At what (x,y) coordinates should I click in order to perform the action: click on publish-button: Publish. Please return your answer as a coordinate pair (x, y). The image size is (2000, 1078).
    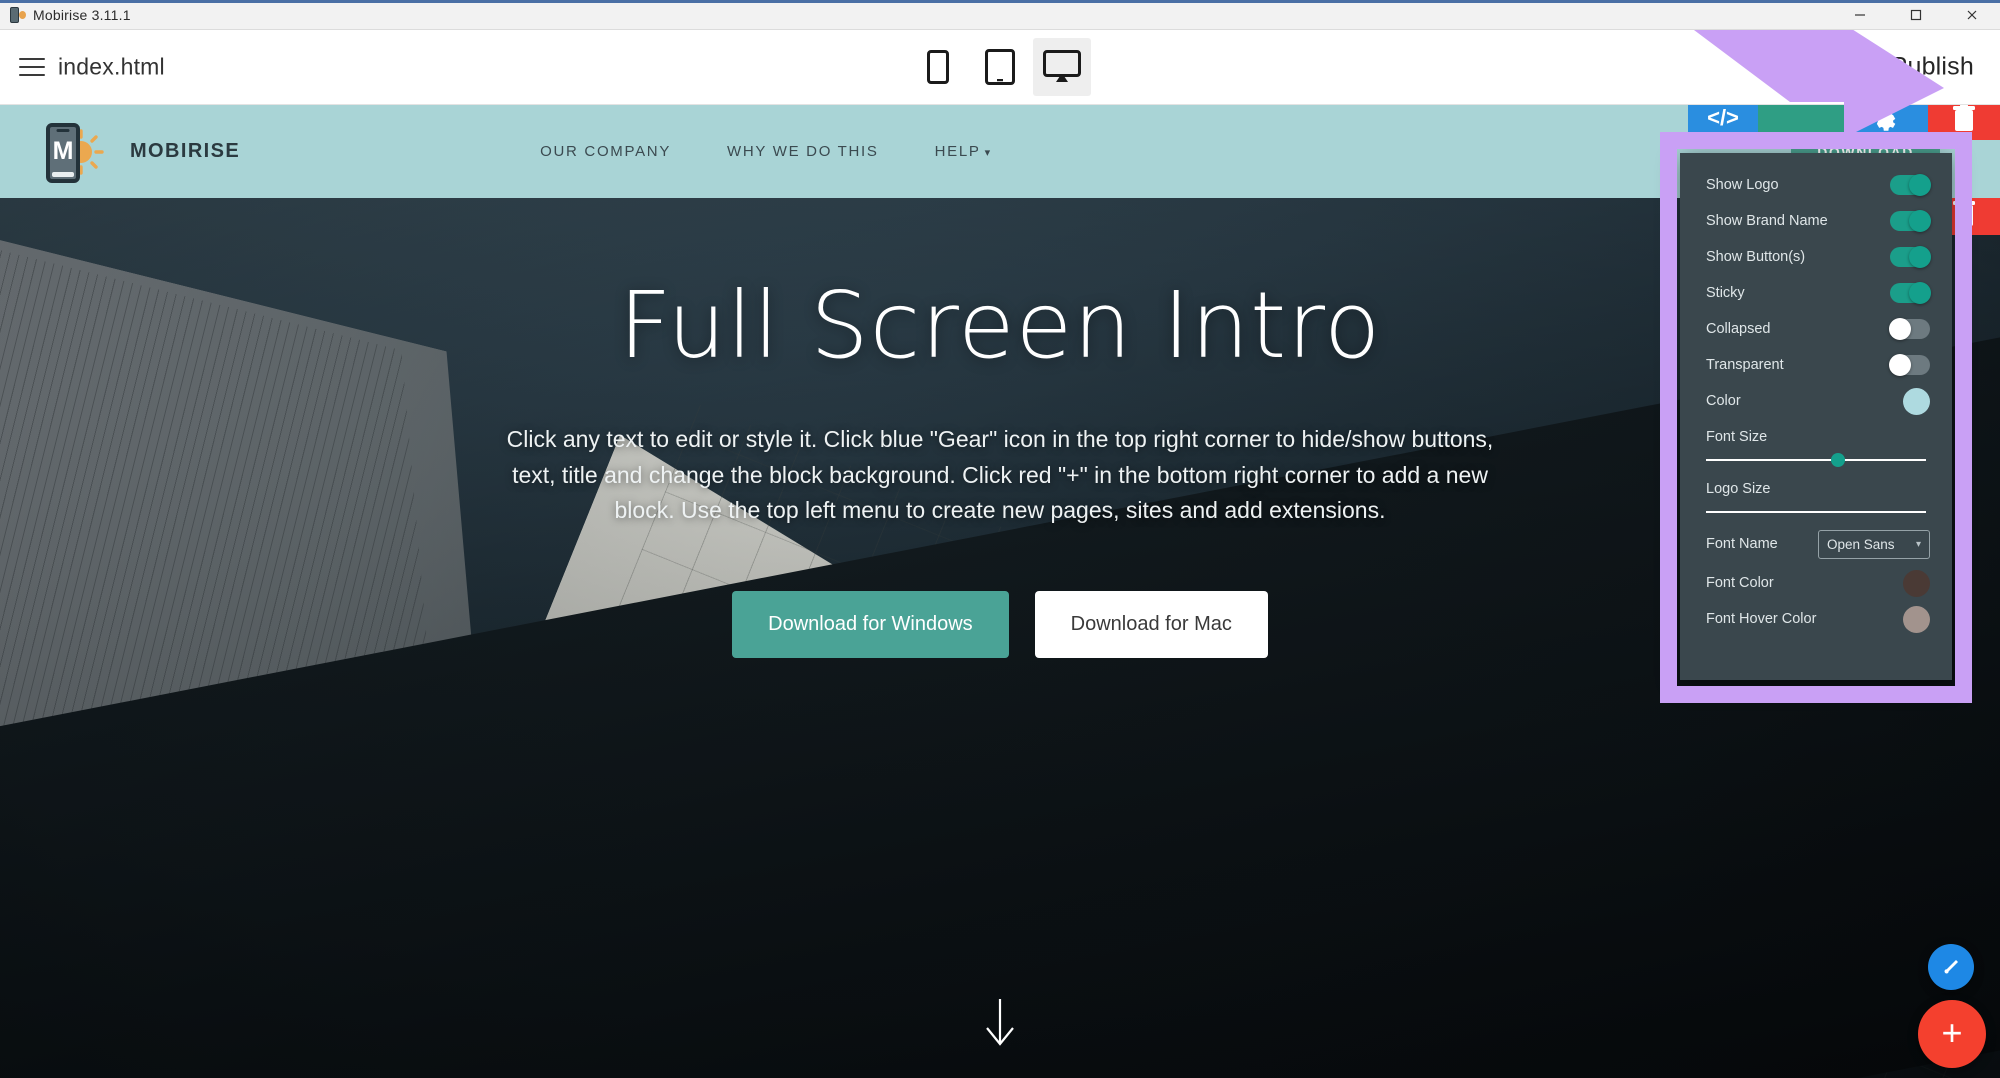
    Looking at the image, I should click on (1910, 67).